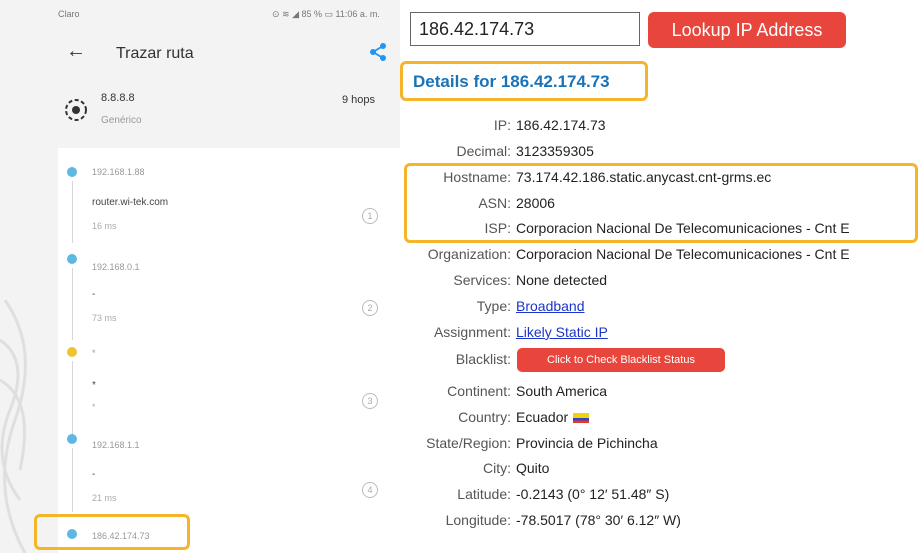  What do you see at coordinates (200, 13) in the screenshot?
I see `status-bar: Claro ⊙ ≋ ◢ 85 % ▭ 11:06 a. m.` at bounding box center [200, 13].